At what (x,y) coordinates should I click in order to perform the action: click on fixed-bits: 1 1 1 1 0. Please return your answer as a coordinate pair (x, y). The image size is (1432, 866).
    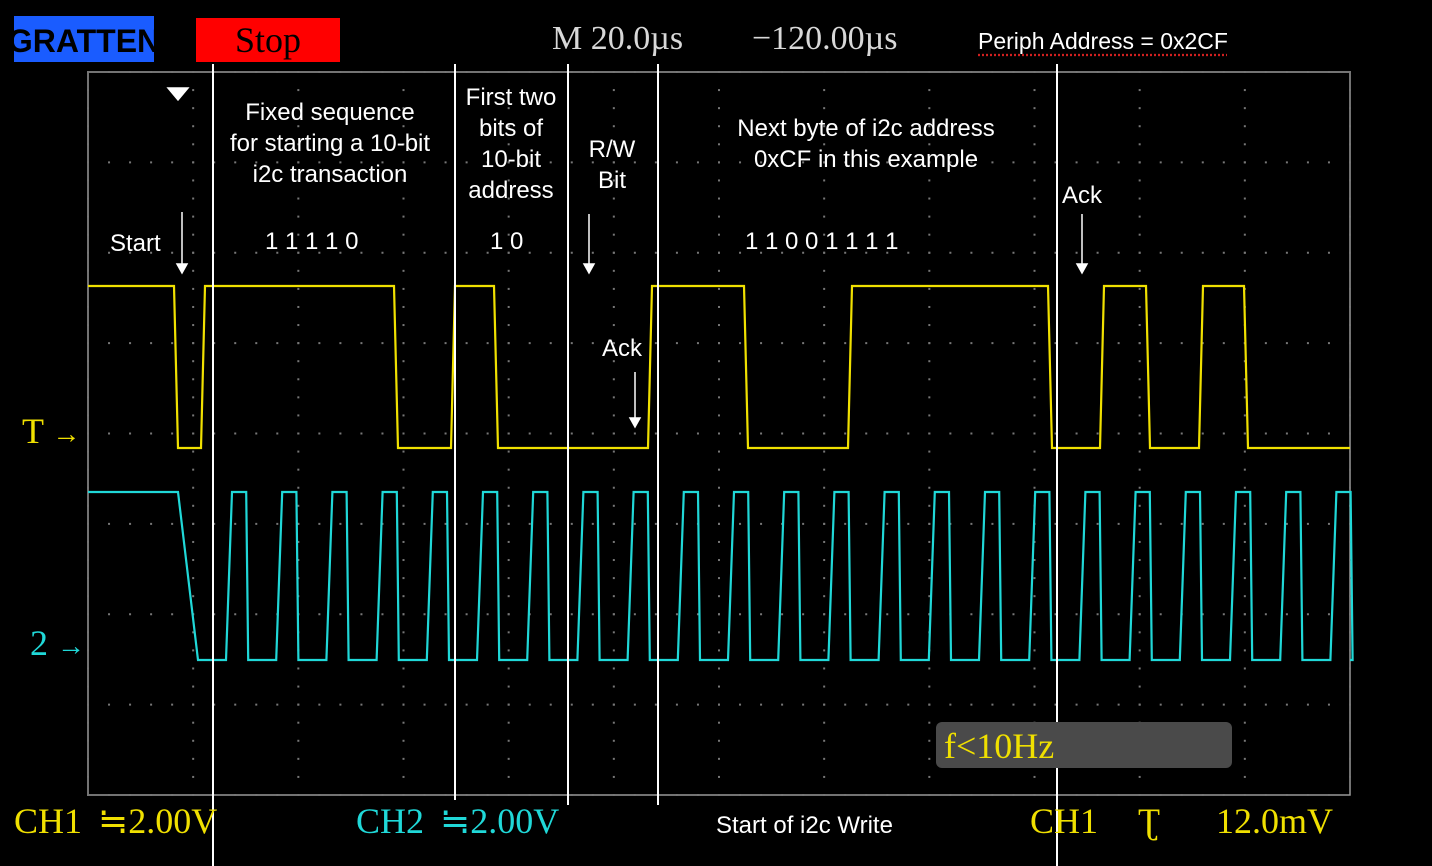
    Looking at the image, I should click on (312, 241).